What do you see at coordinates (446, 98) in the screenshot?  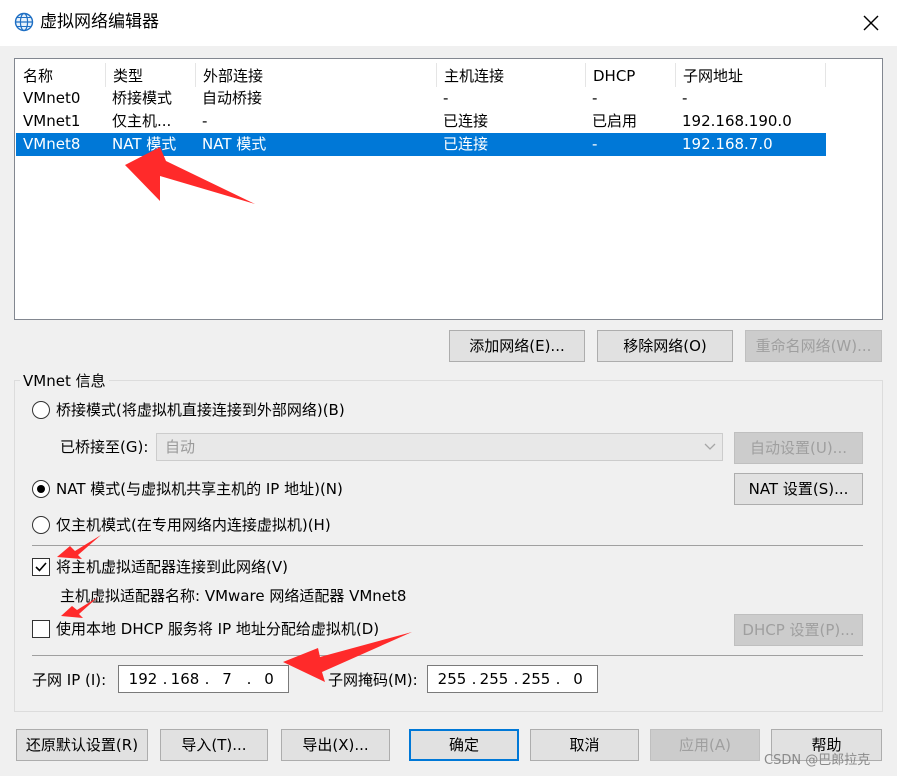 I see `cell-host: -` at bounding box center [446, 98].